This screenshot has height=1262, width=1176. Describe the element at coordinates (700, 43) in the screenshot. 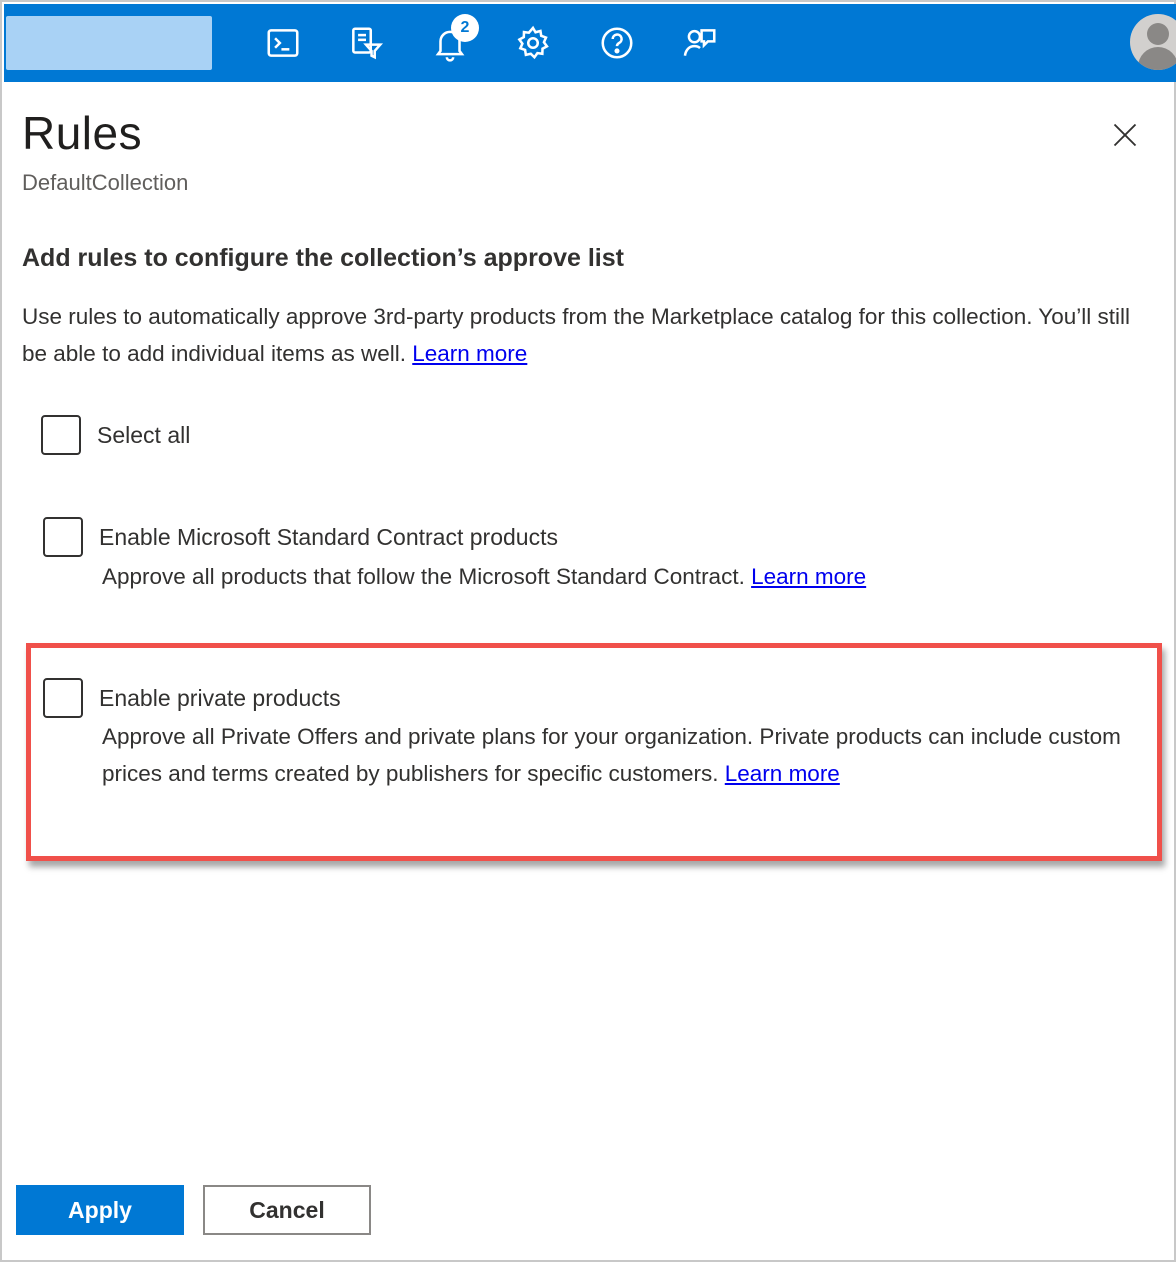

I see `feedback-icon` at that location.